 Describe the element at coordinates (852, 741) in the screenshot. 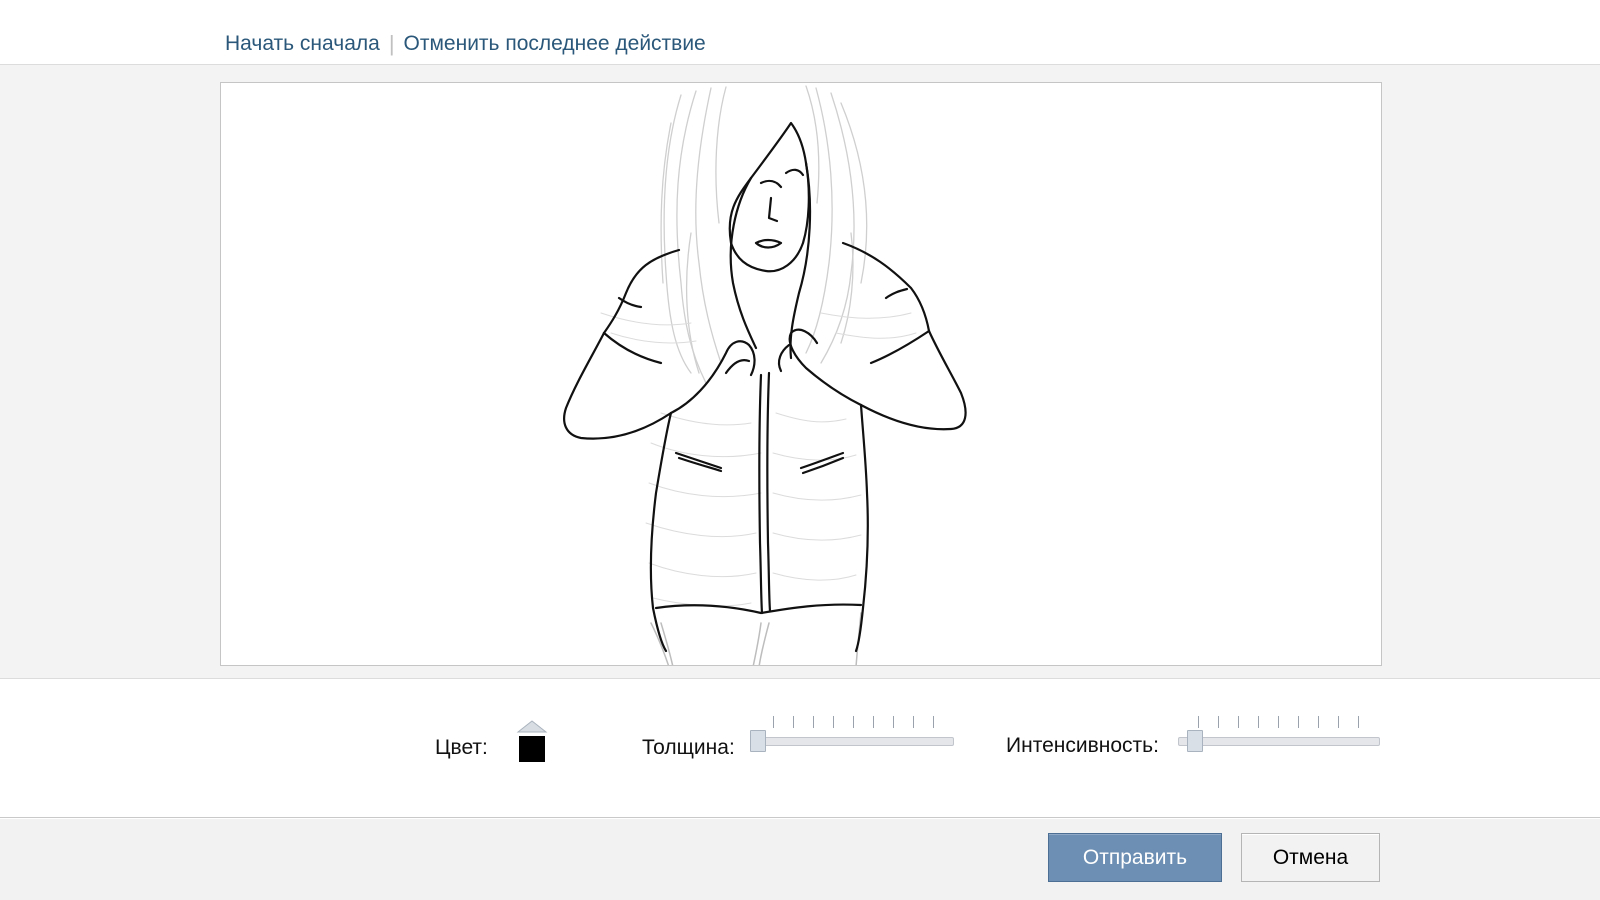

I see `thickness-slider-track` at that location.